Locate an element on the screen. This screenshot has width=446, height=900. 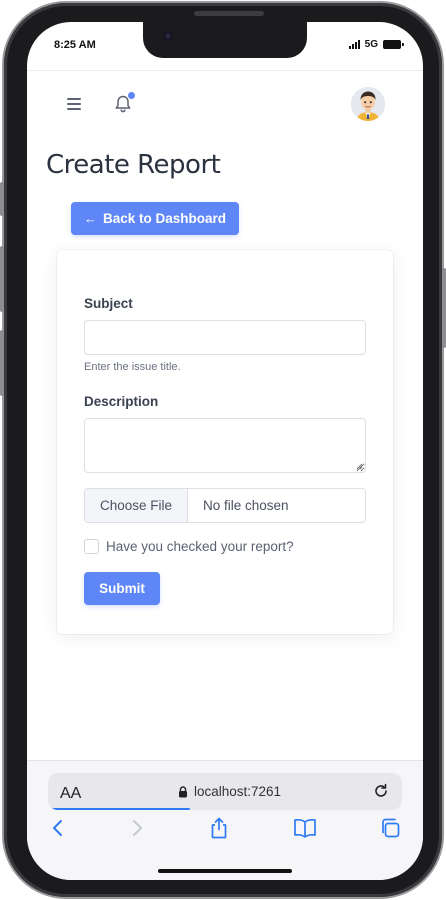
bell-icon is located at coordinates (124, 103).